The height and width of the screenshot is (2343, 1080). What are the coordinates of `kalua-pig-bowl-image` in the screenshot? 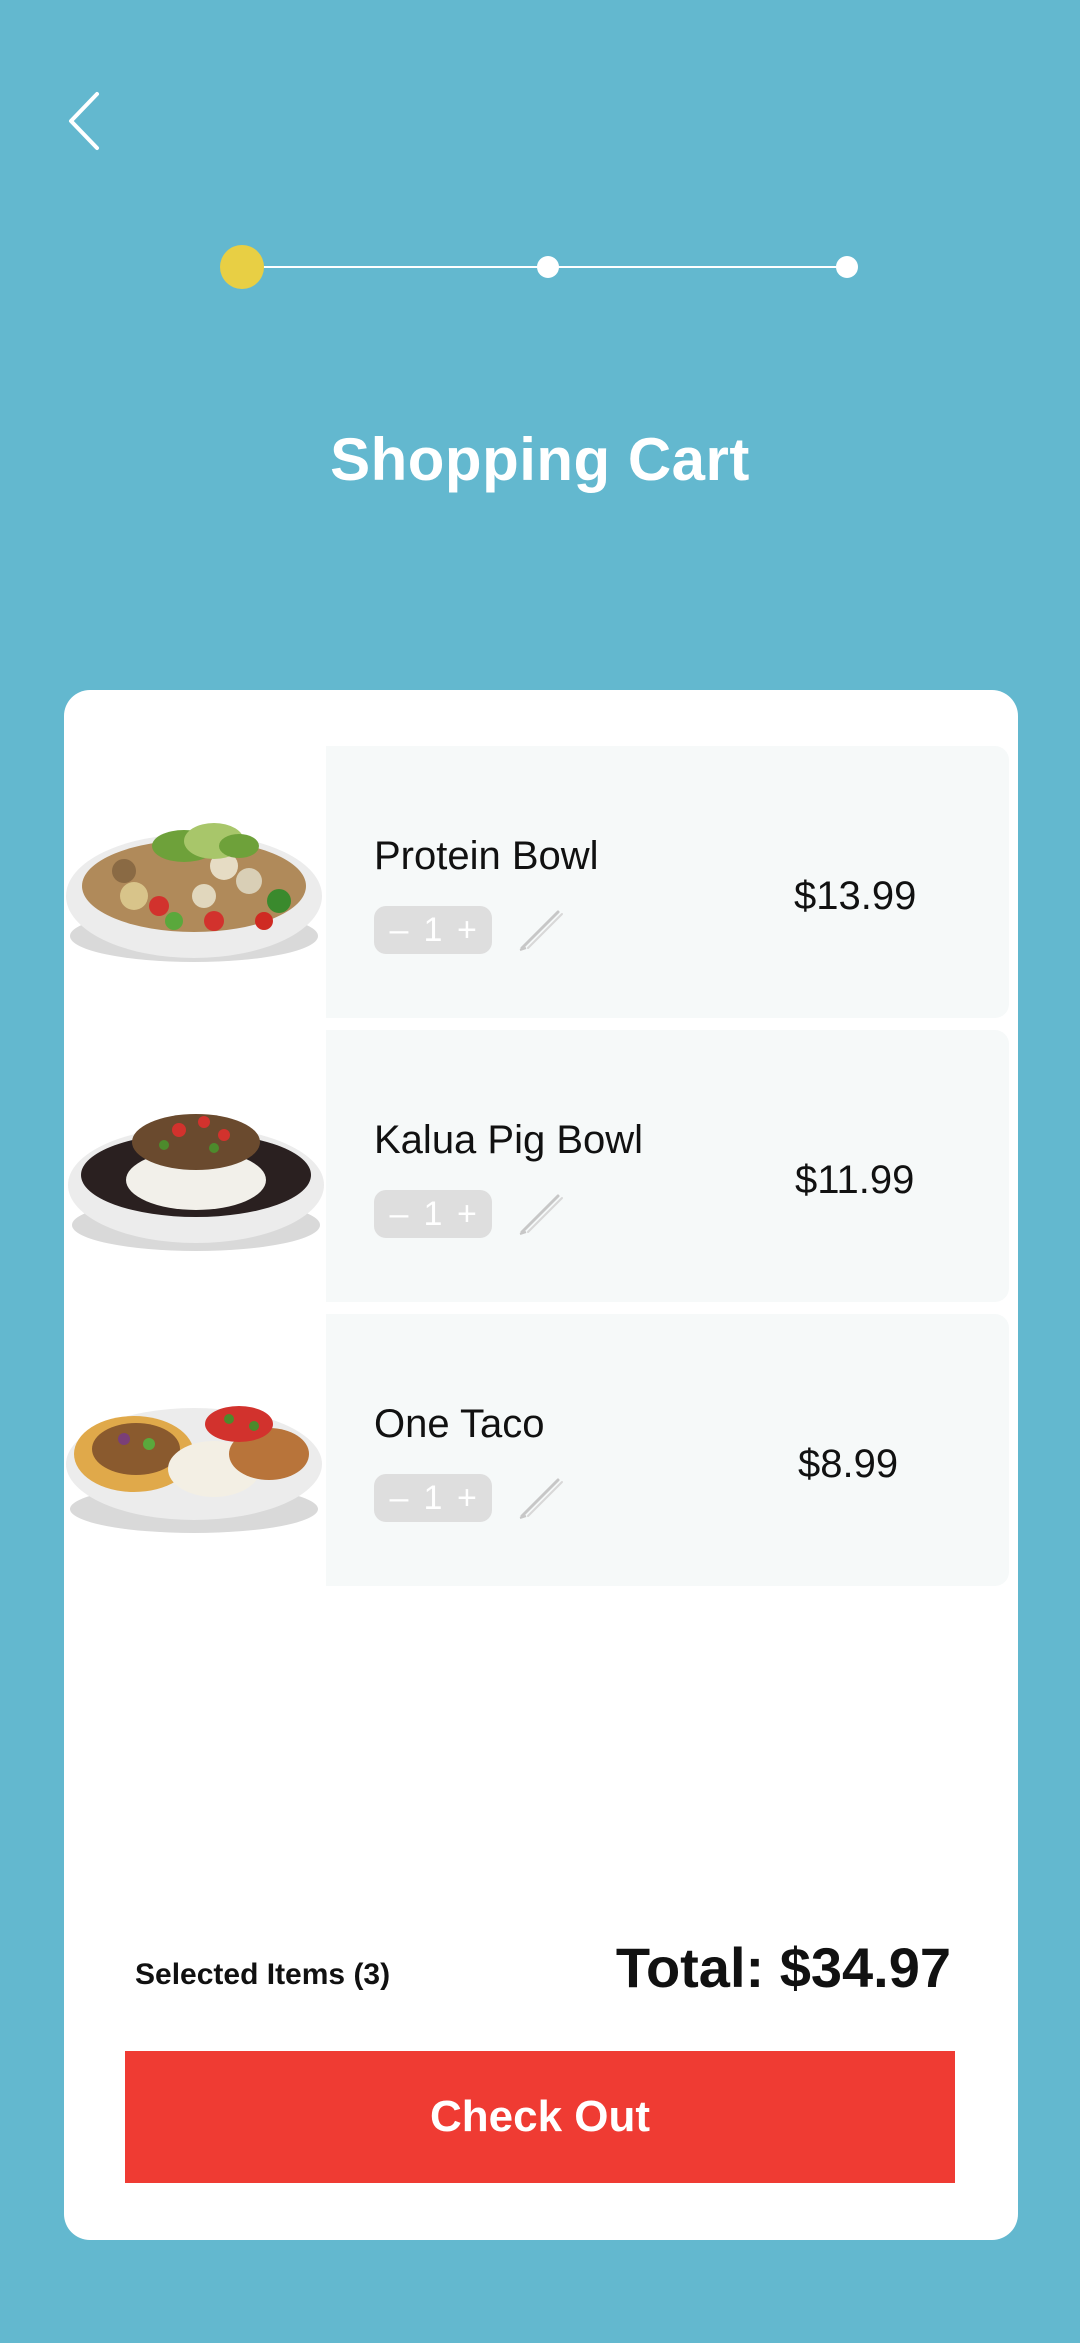 It's located at (195, 1166).